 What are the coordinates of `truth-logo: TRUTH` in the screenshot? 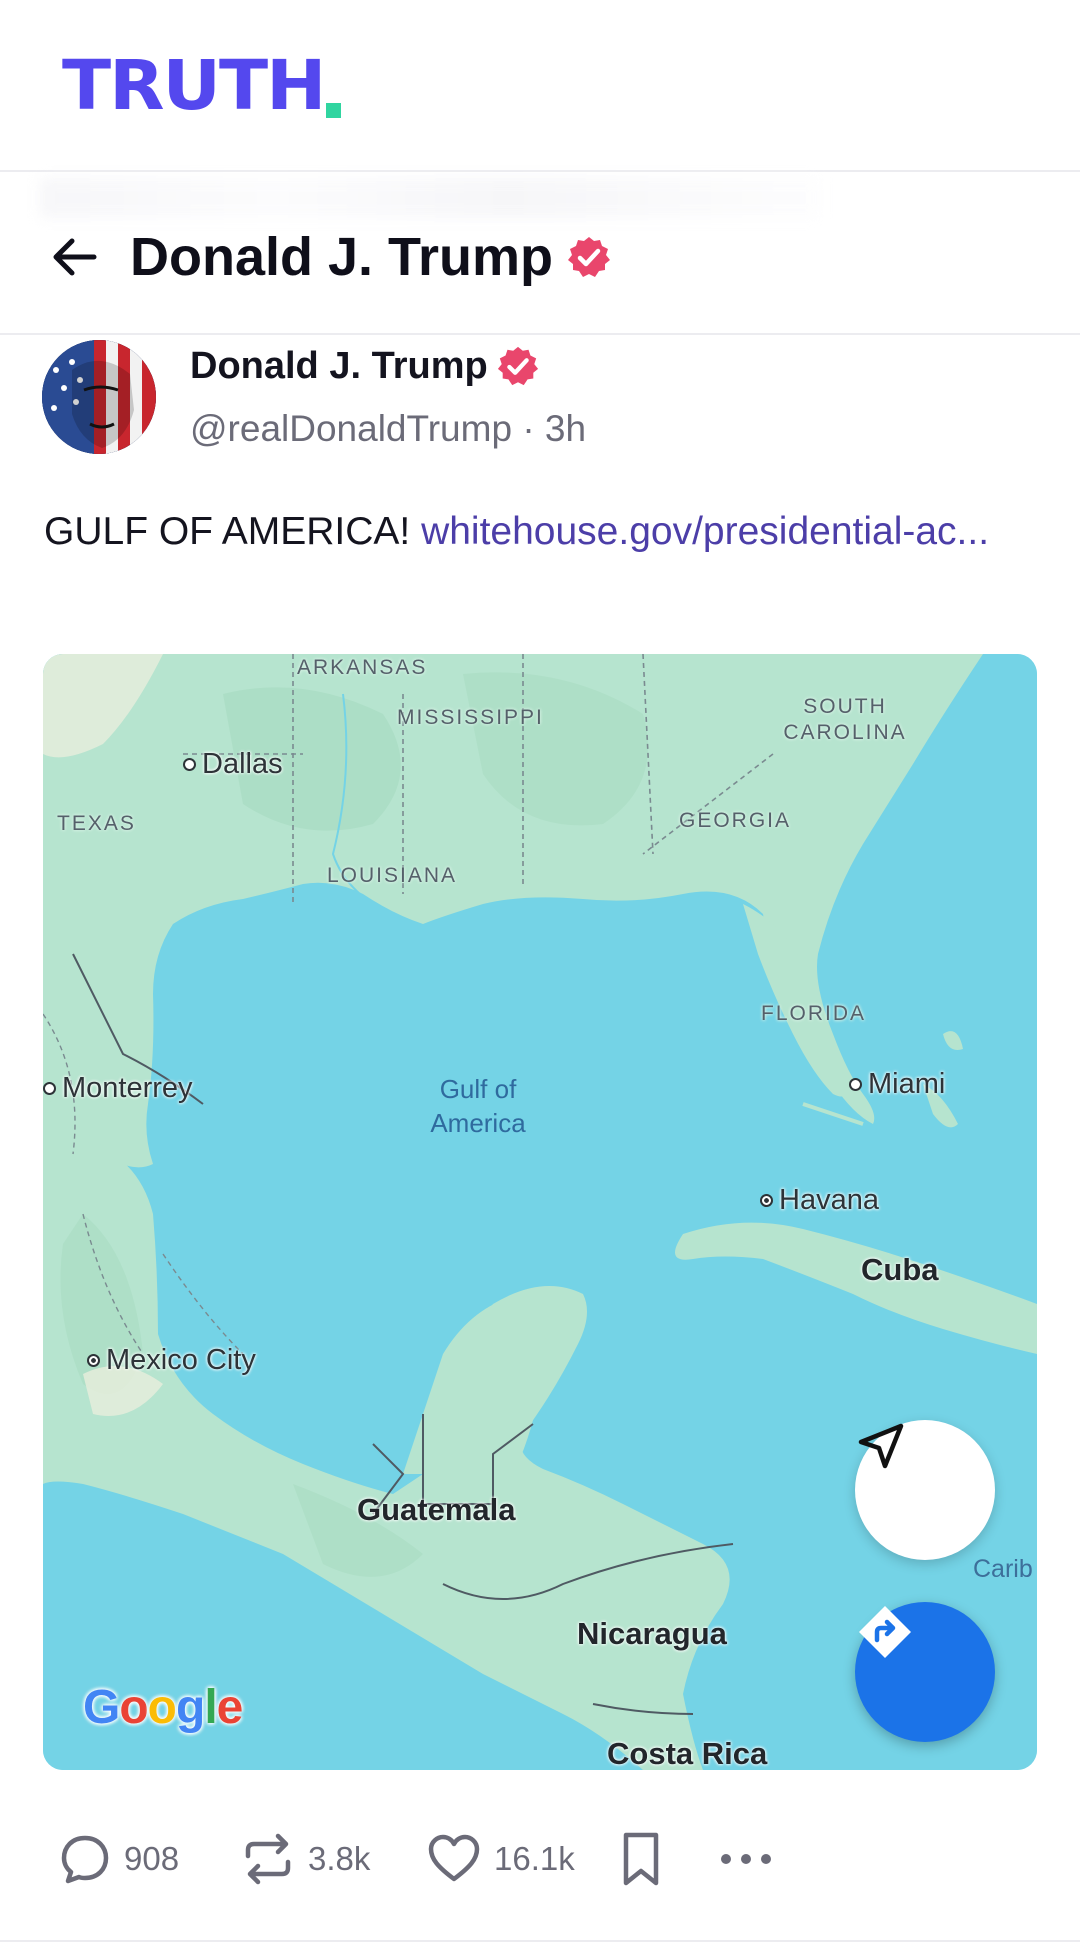 It's located at (202, 85).